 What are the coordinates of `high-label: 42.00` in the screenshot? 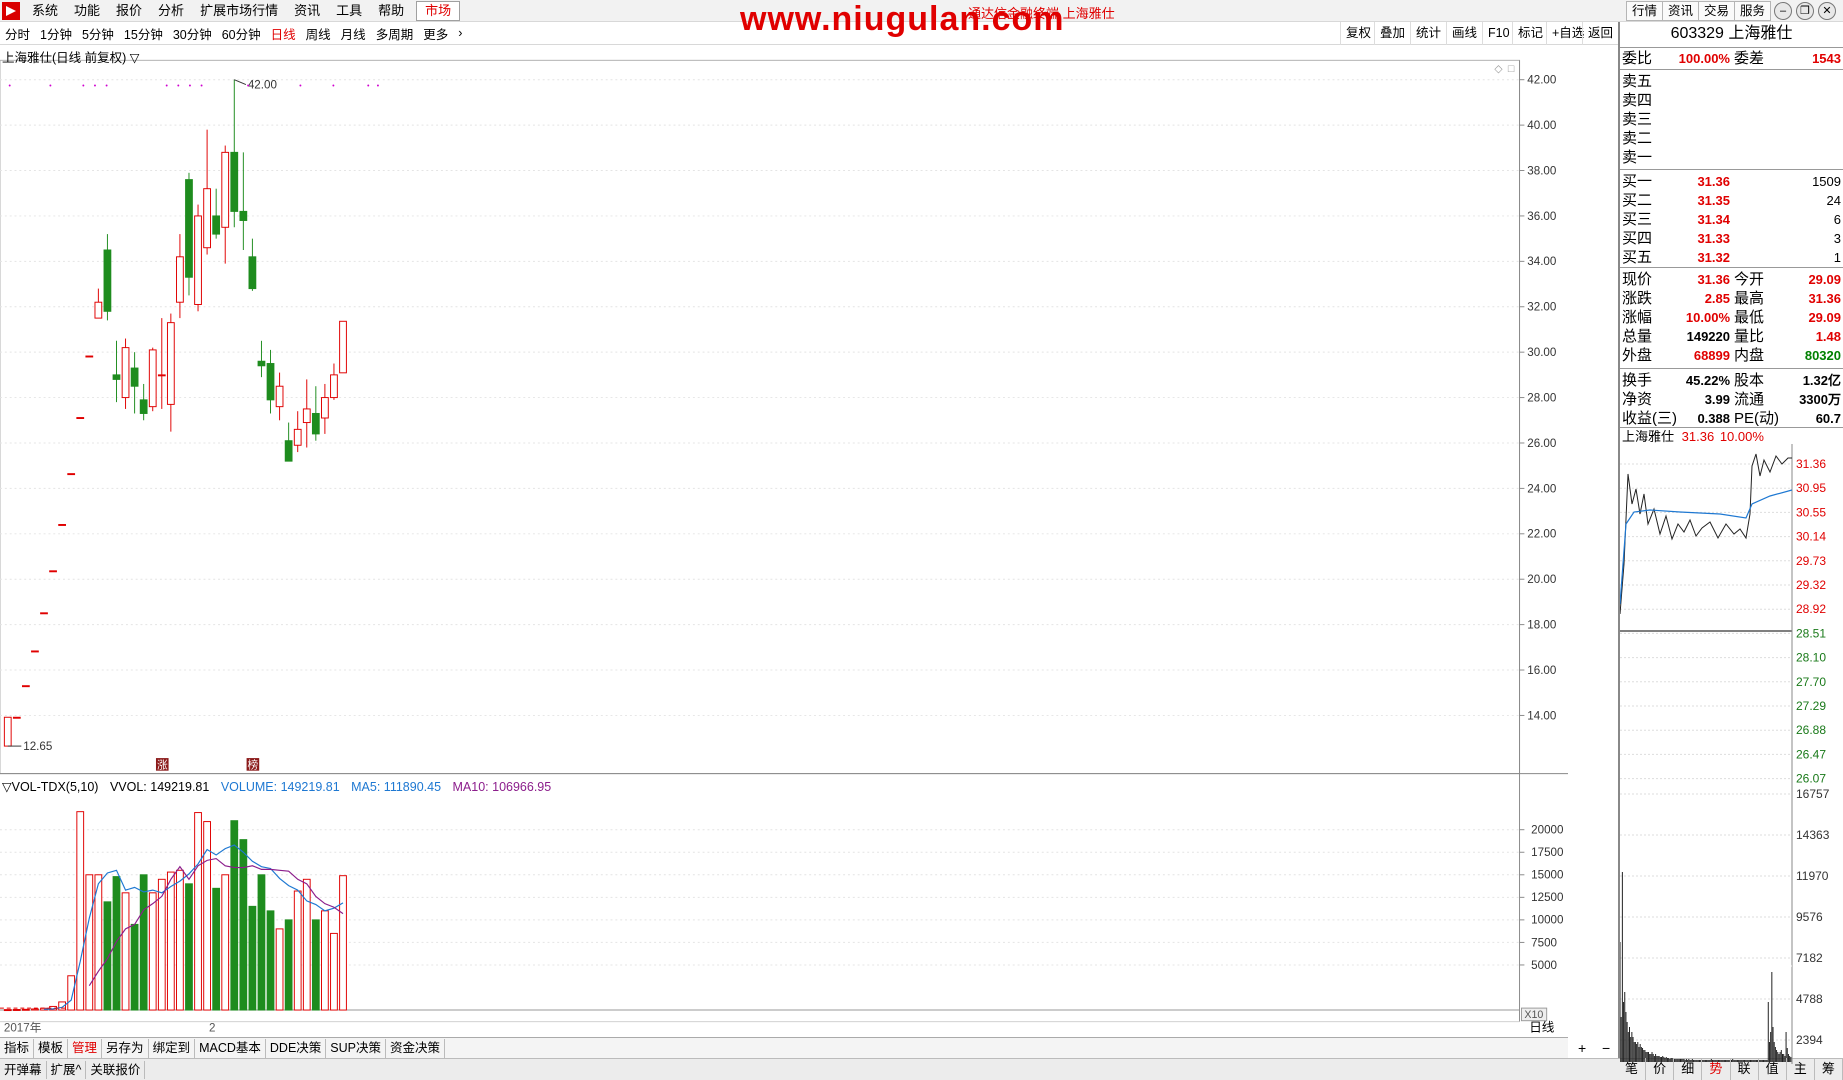 It's located at (262, 84).